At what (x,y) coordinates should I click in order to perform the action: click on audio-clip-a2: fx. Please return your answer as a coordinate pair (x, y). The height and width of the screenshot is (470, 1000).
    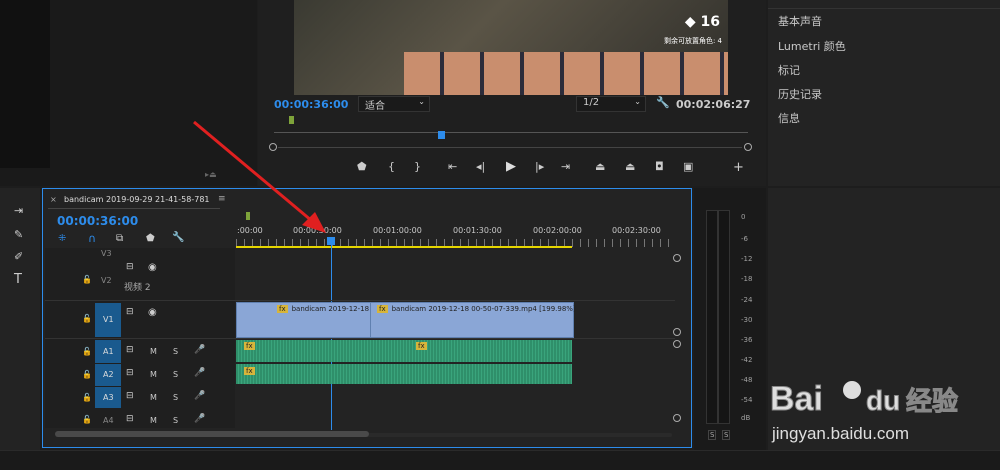
    Looking at the image, I should click on (404, 374).